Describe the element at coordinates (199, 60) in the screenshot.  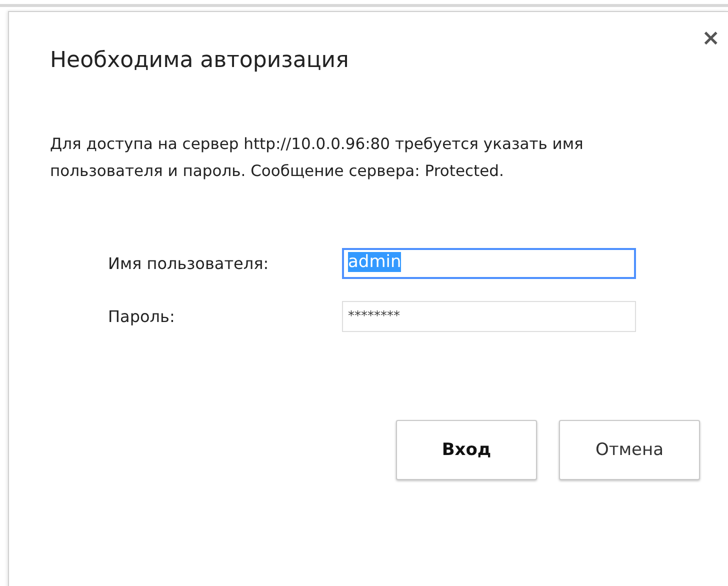
I see `dialog-title: Необходима авторизация` at that location.